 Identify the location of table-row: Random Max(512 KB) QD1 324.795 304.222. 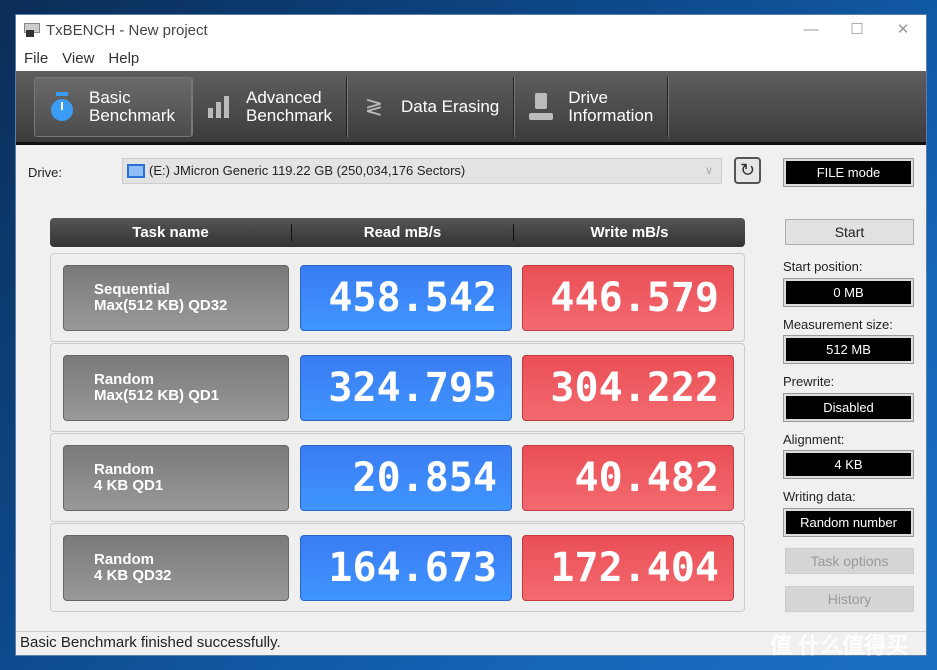
(397, 387).